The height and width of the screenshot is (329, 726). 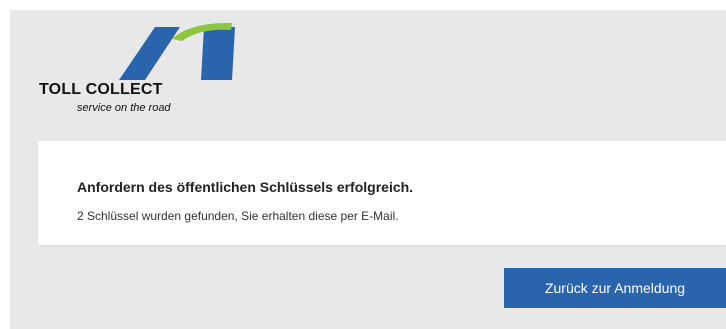 What do you see at coordinates (101, 89) in the screenshot?
I see `logo-brand-name: TOLL COLLECT` at bounding box center [101, 89].